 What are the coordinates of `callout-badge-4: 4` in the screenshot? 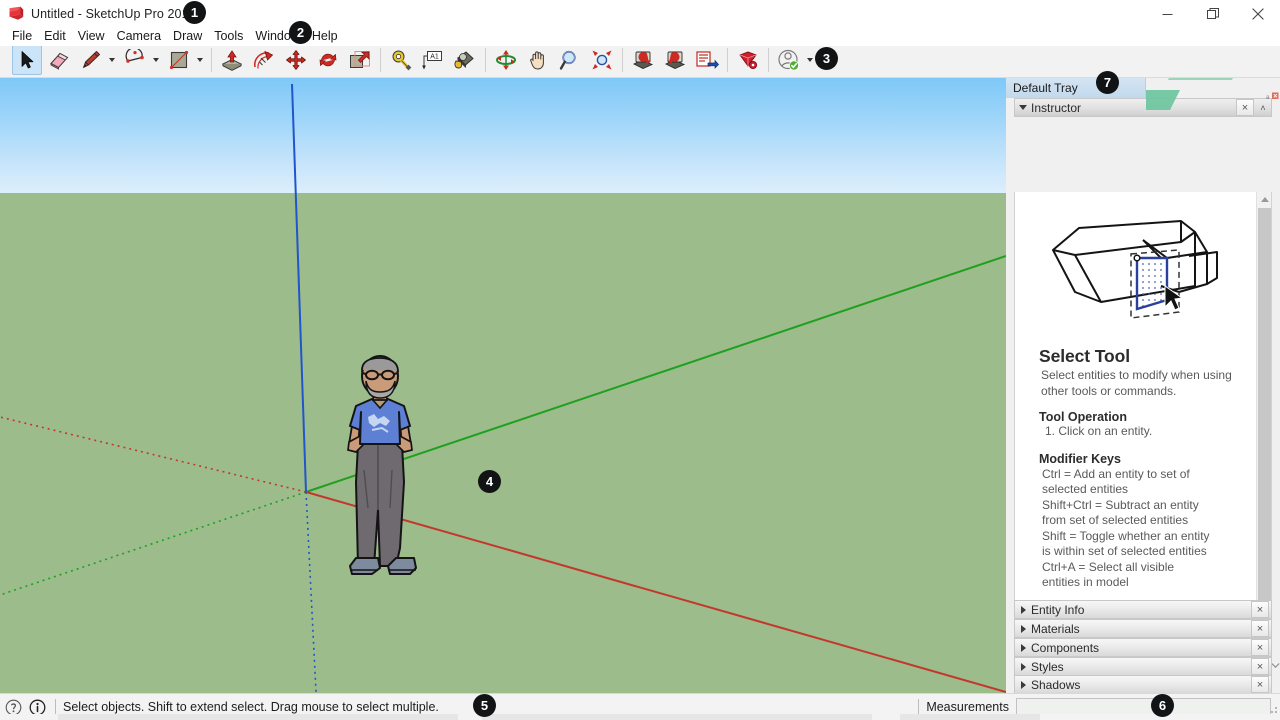 It's located at (489, 481).